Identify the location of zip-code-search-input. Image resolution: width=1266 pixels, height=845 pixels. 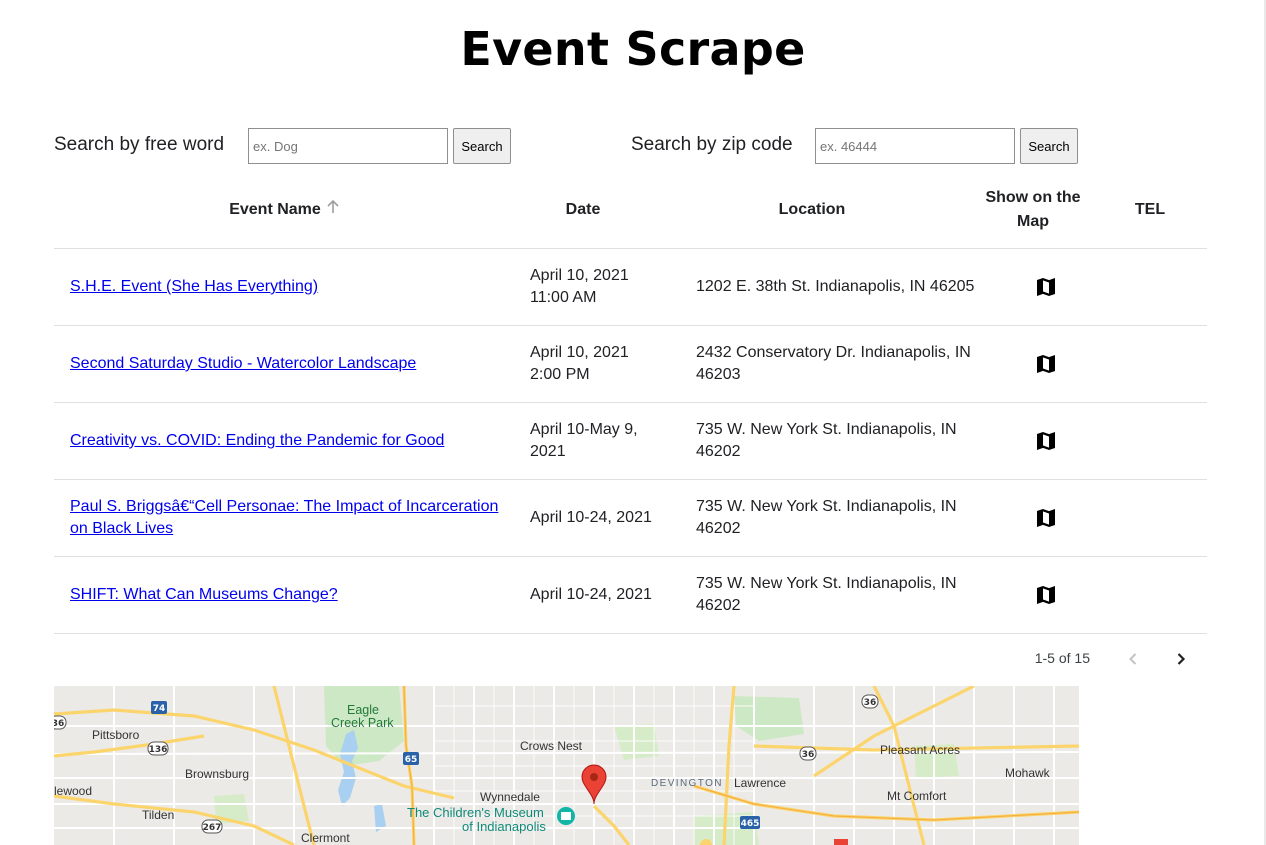
(915, 146).